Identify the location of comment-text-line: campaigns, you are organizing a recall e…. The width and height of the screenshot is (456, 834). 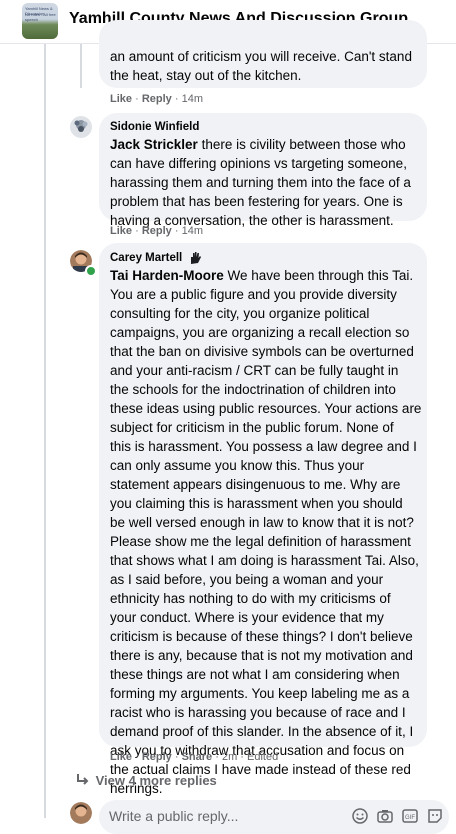
(260, 332).